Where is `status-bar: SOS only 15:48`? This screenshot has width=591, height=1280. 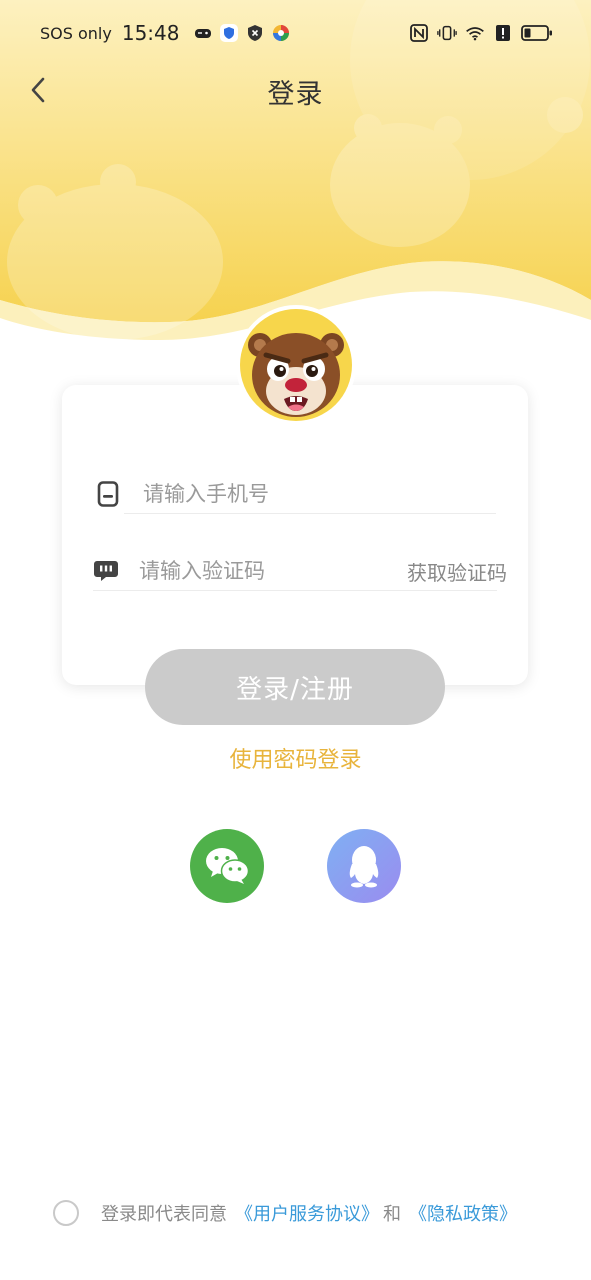
status-bar: SOS only 15:48 is located at coordinates (295, 33).